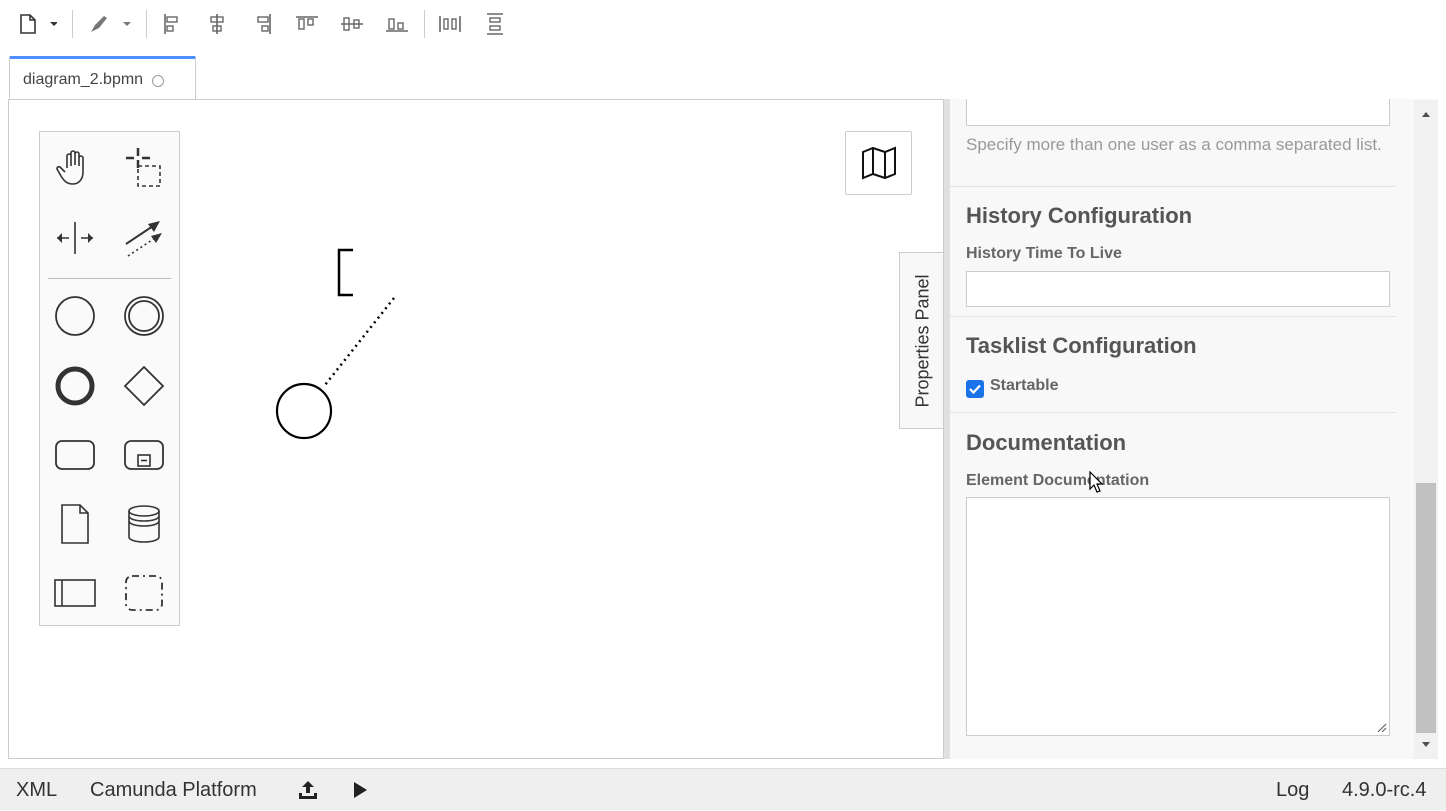  I want to click on create-data-object-button, so click(75, 524).